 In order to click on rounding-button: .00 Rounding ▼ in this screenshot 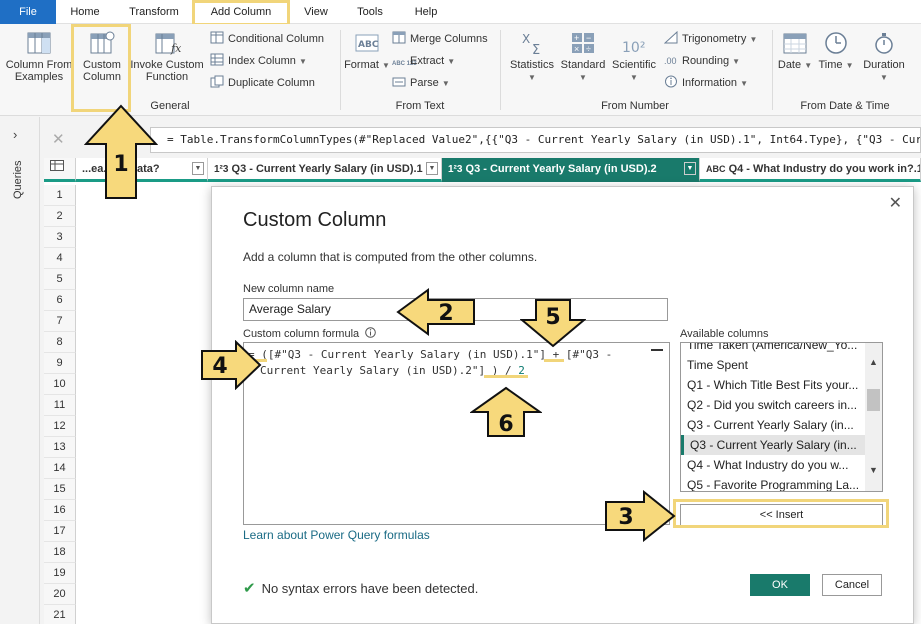, I will do `click(702, 61)`.